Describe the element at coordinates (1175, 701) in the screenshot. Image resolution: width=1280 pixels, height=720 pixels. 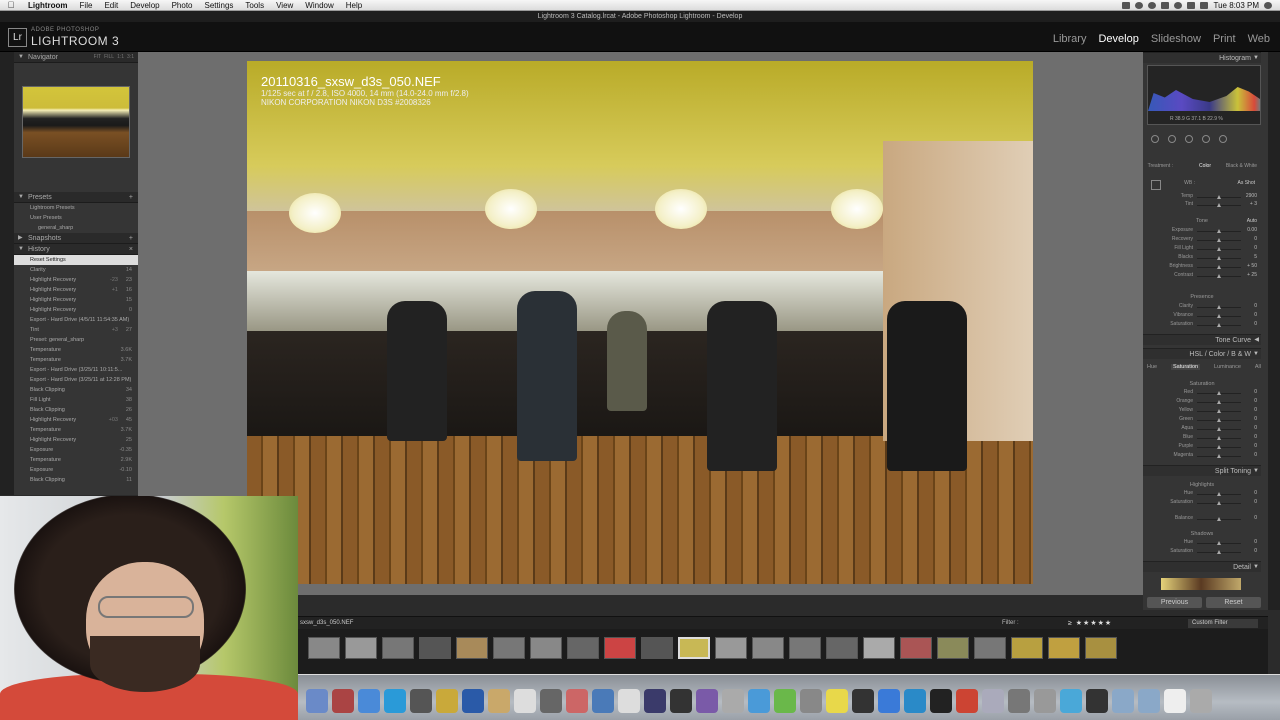
I see `document-icon` at that location.